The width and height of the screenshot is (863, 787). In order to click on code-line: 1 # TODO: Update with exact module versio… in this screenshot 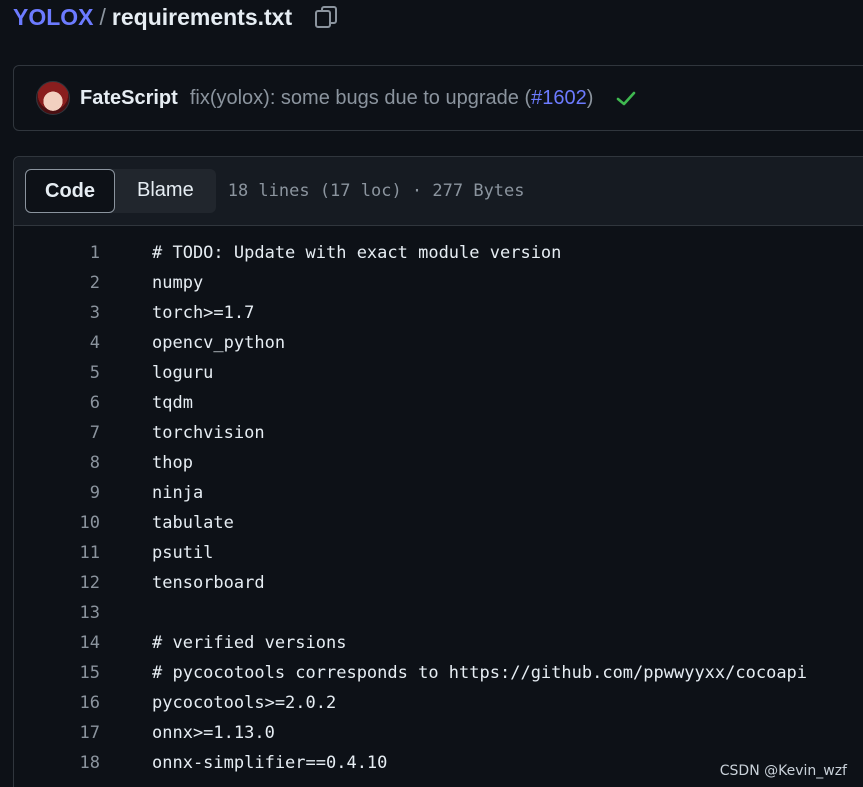, I will do `click(438, 253)`.